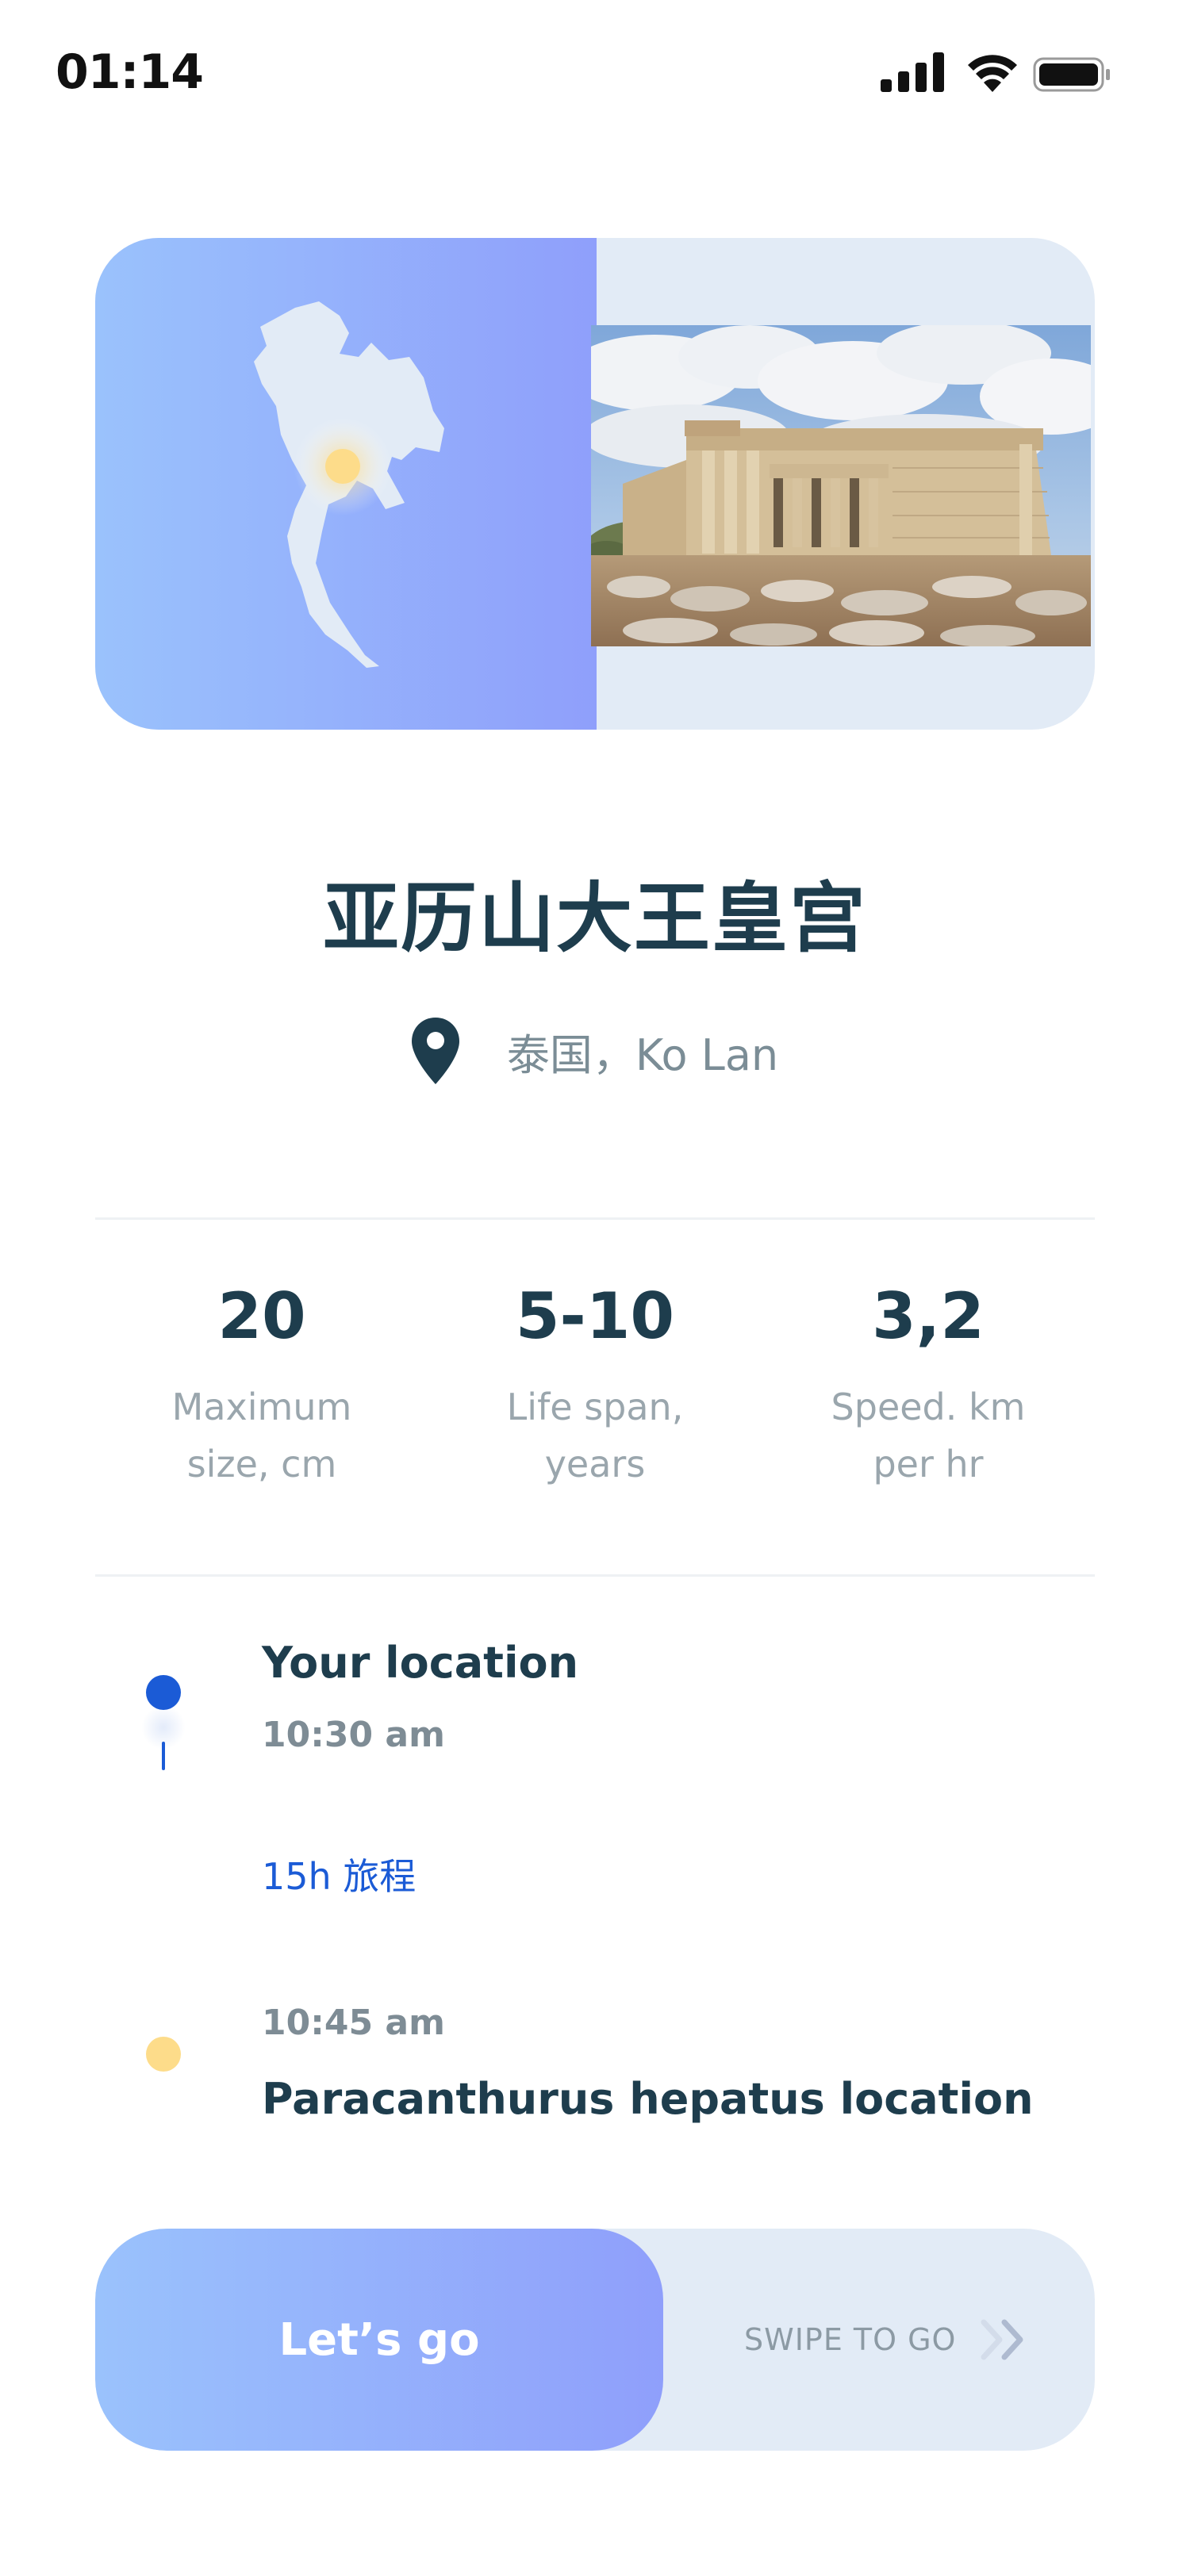 The height and width of the screenshot is (2576, 1190). What do you see at coordinates (261, 1435) in the screenshot?
I see `stat-label: Maximum size, cm` at bounding box center [261, 1435].